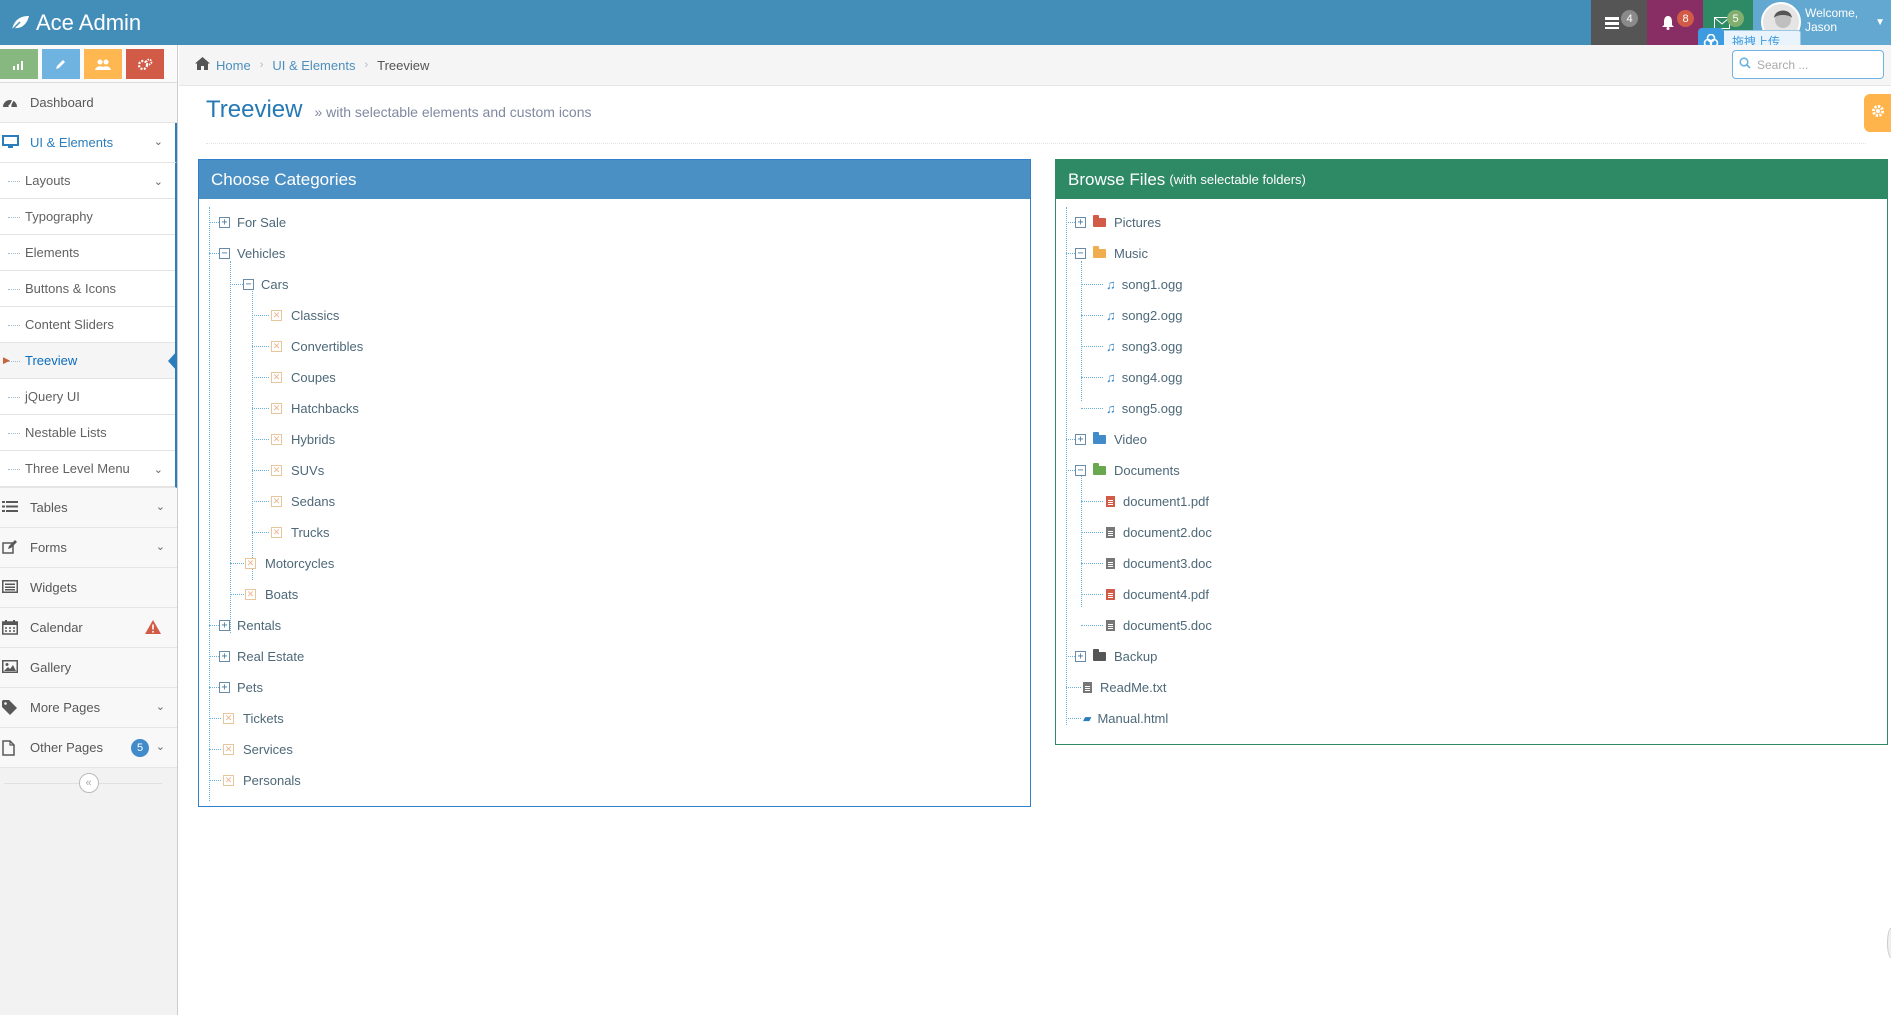  What do you see at coordinates (614, 222) in the screenshot?
I see `tree-folder-for-sale: + For Sale` at bounding box center [614, 222].